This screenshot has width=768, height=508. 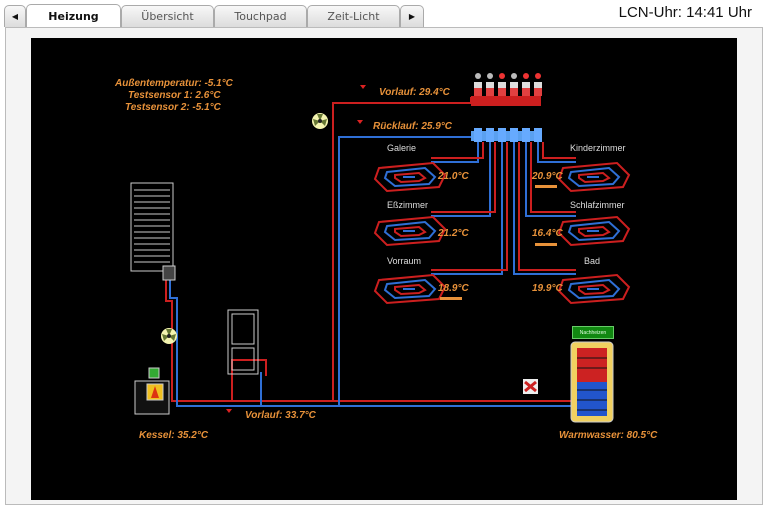 I want to click on testsensor1-label: Testsensor 1: 2.6°C, so click(x=174, y=95).